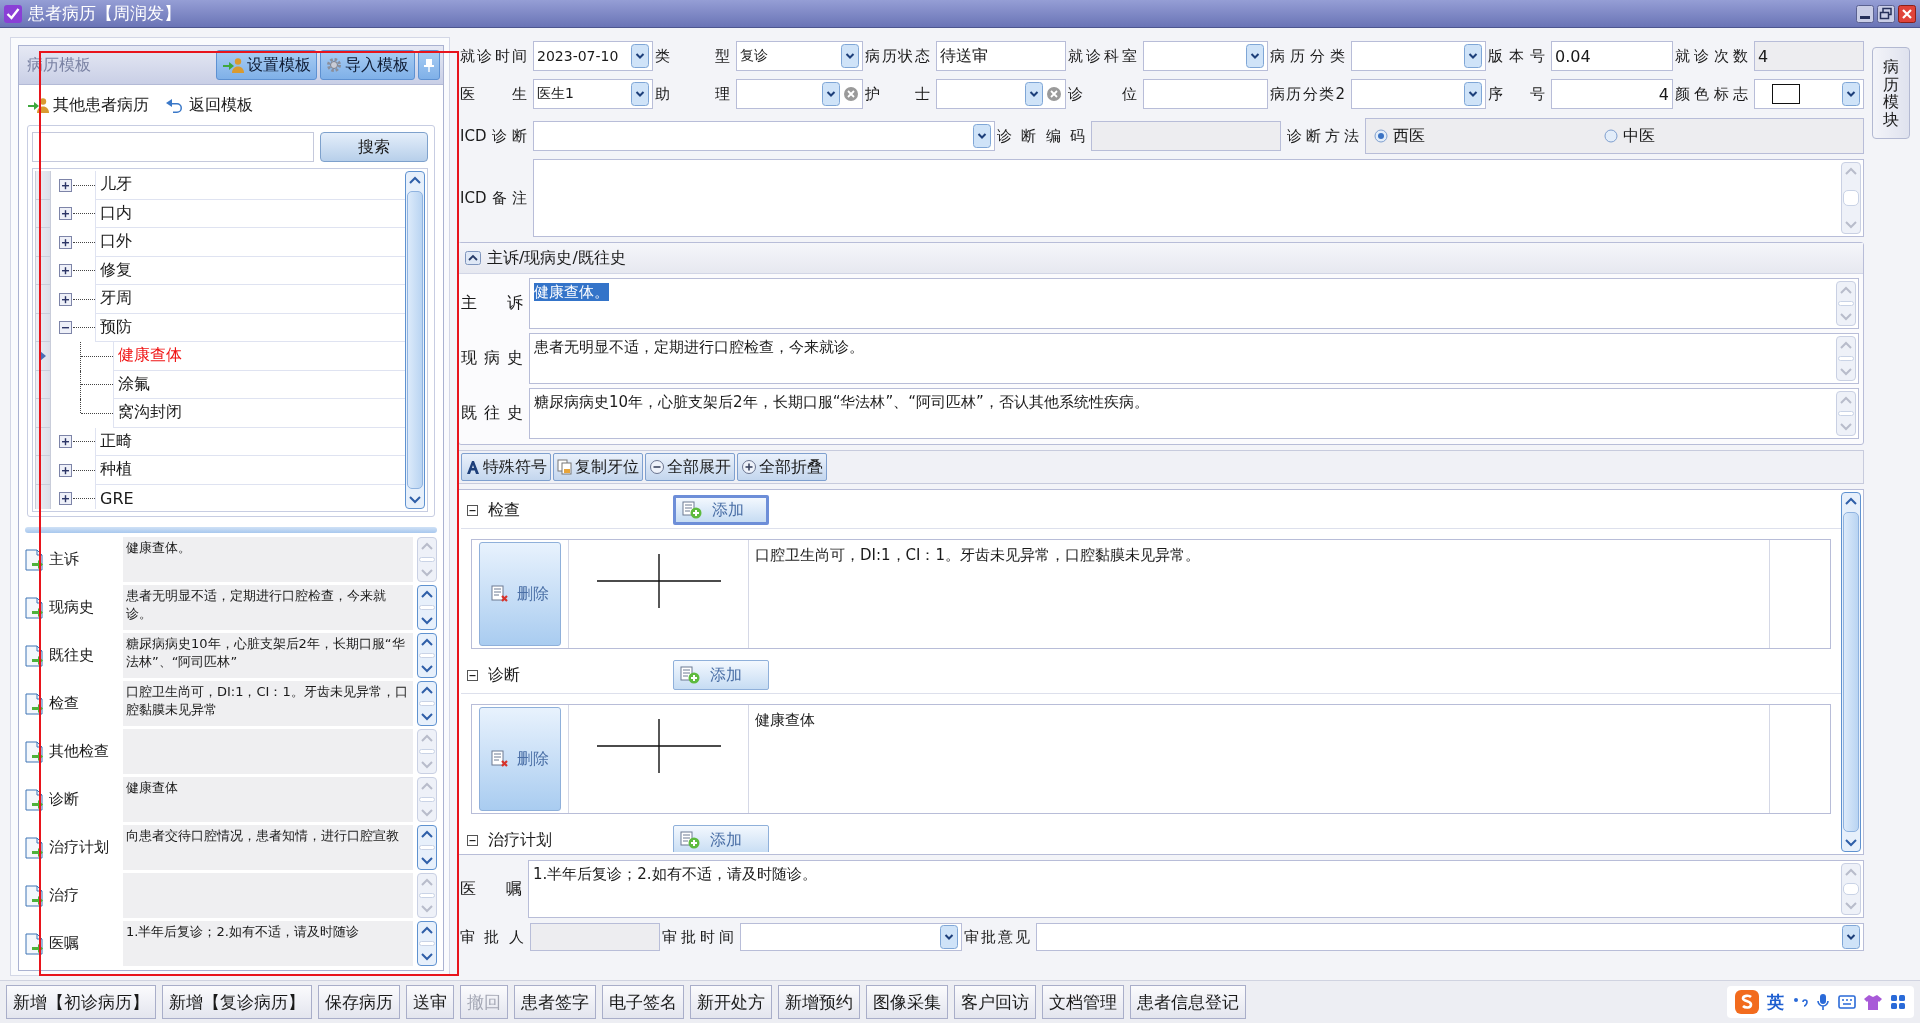 The image size is (1920, 1023). What do you see at coordinates (266, 65) in the screenshot?
I see `header-button: 设置模板` at bounding box center [266, 65].